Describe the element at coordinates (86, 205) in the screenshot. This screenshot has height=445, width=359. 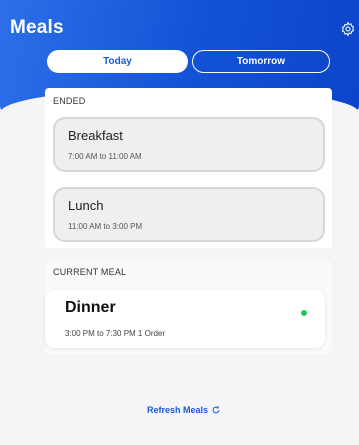
I see `meal-name: Lunch` at that location.